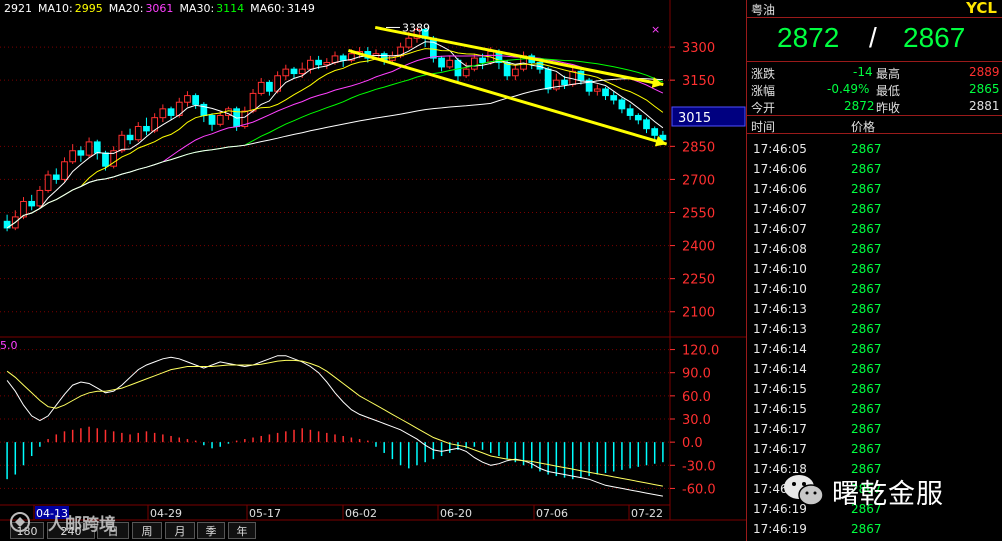  Describe the element at coordinates (698, 247) in the screenshot. I see `y-tick-label: 2400` at that location.